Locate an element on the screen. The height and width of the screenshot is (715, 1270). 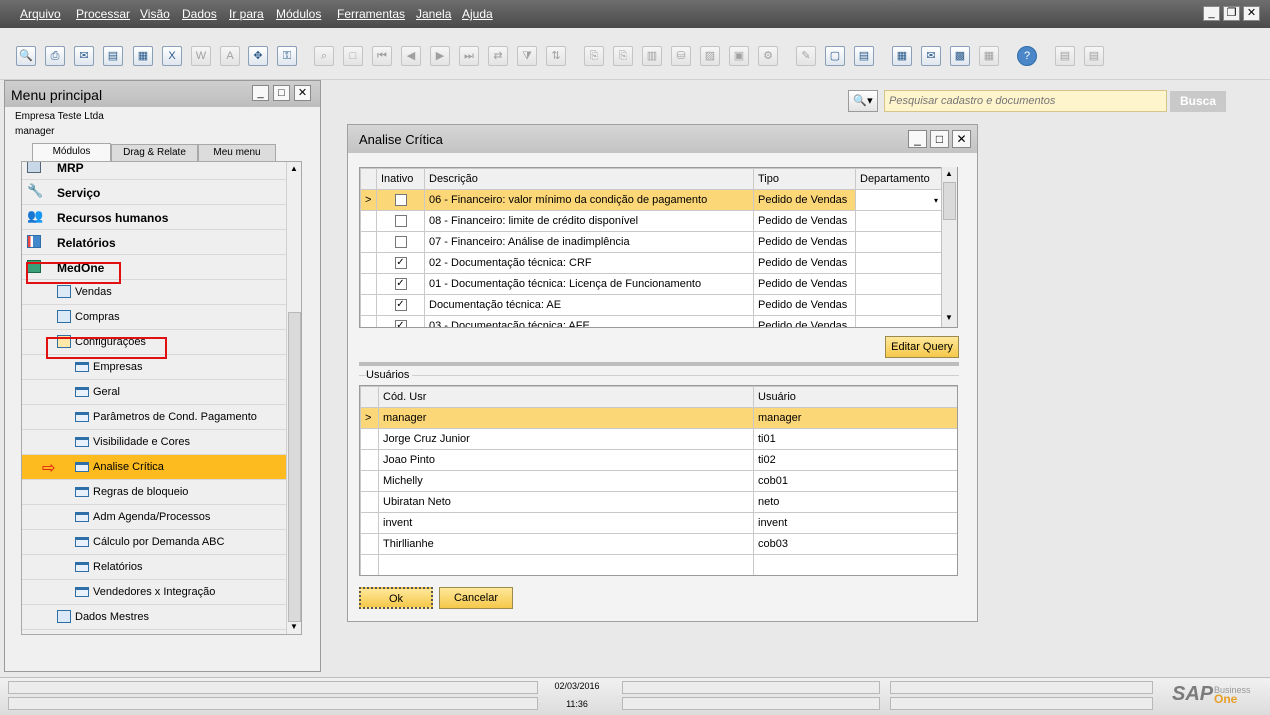
cancel-button: Cancelar is located at coordinates (476, 598).